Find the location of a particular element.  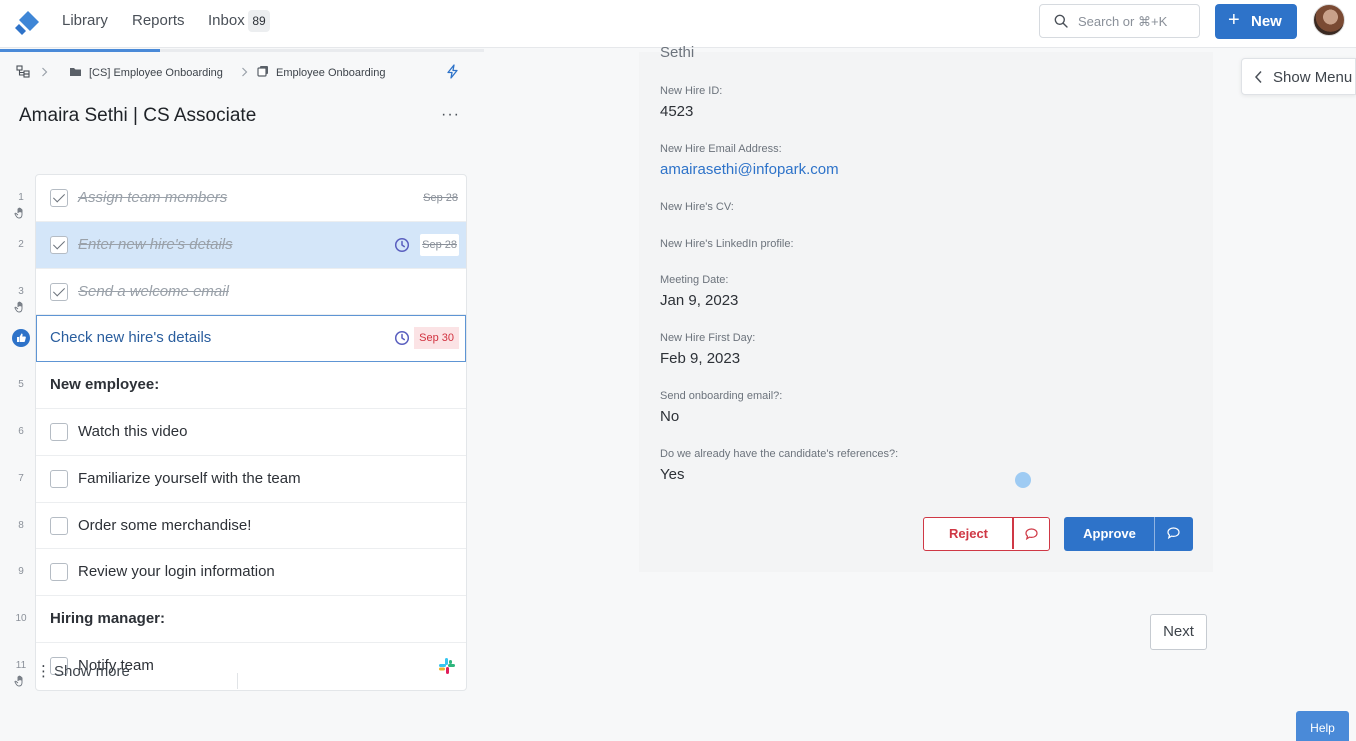

due-date-badge: Sep 30 is located at coordinates (436, 338).